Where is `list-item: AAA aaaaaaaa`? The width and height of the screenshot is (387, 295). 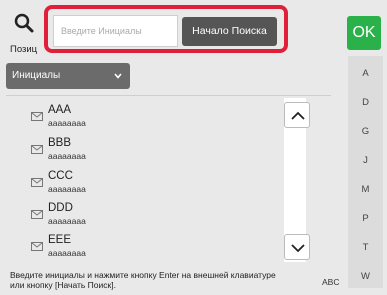 list-item: AAA aaaaaaaa is located at coordinates (143, 116).